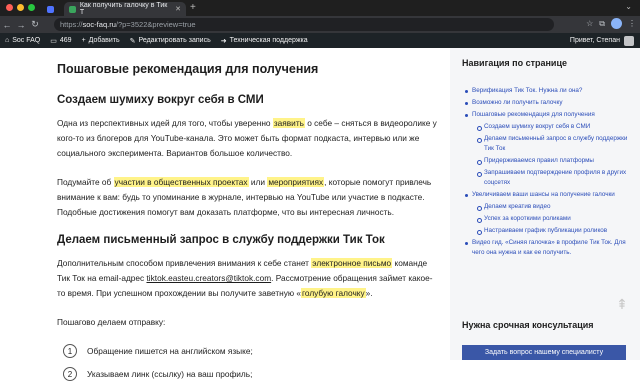  What do you see at coordinates (223, 41) in the screenshot?
I see `arrow-icon: ➜` at bounding box center [223, 41].